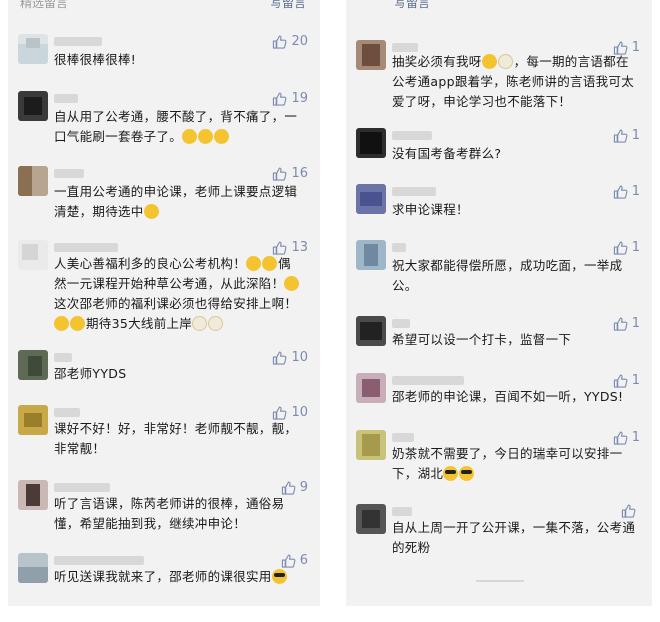 The height and width of the screenshot is (622, 660). I want to click on featured-comments-title: 精选留言, so click(44, 5).